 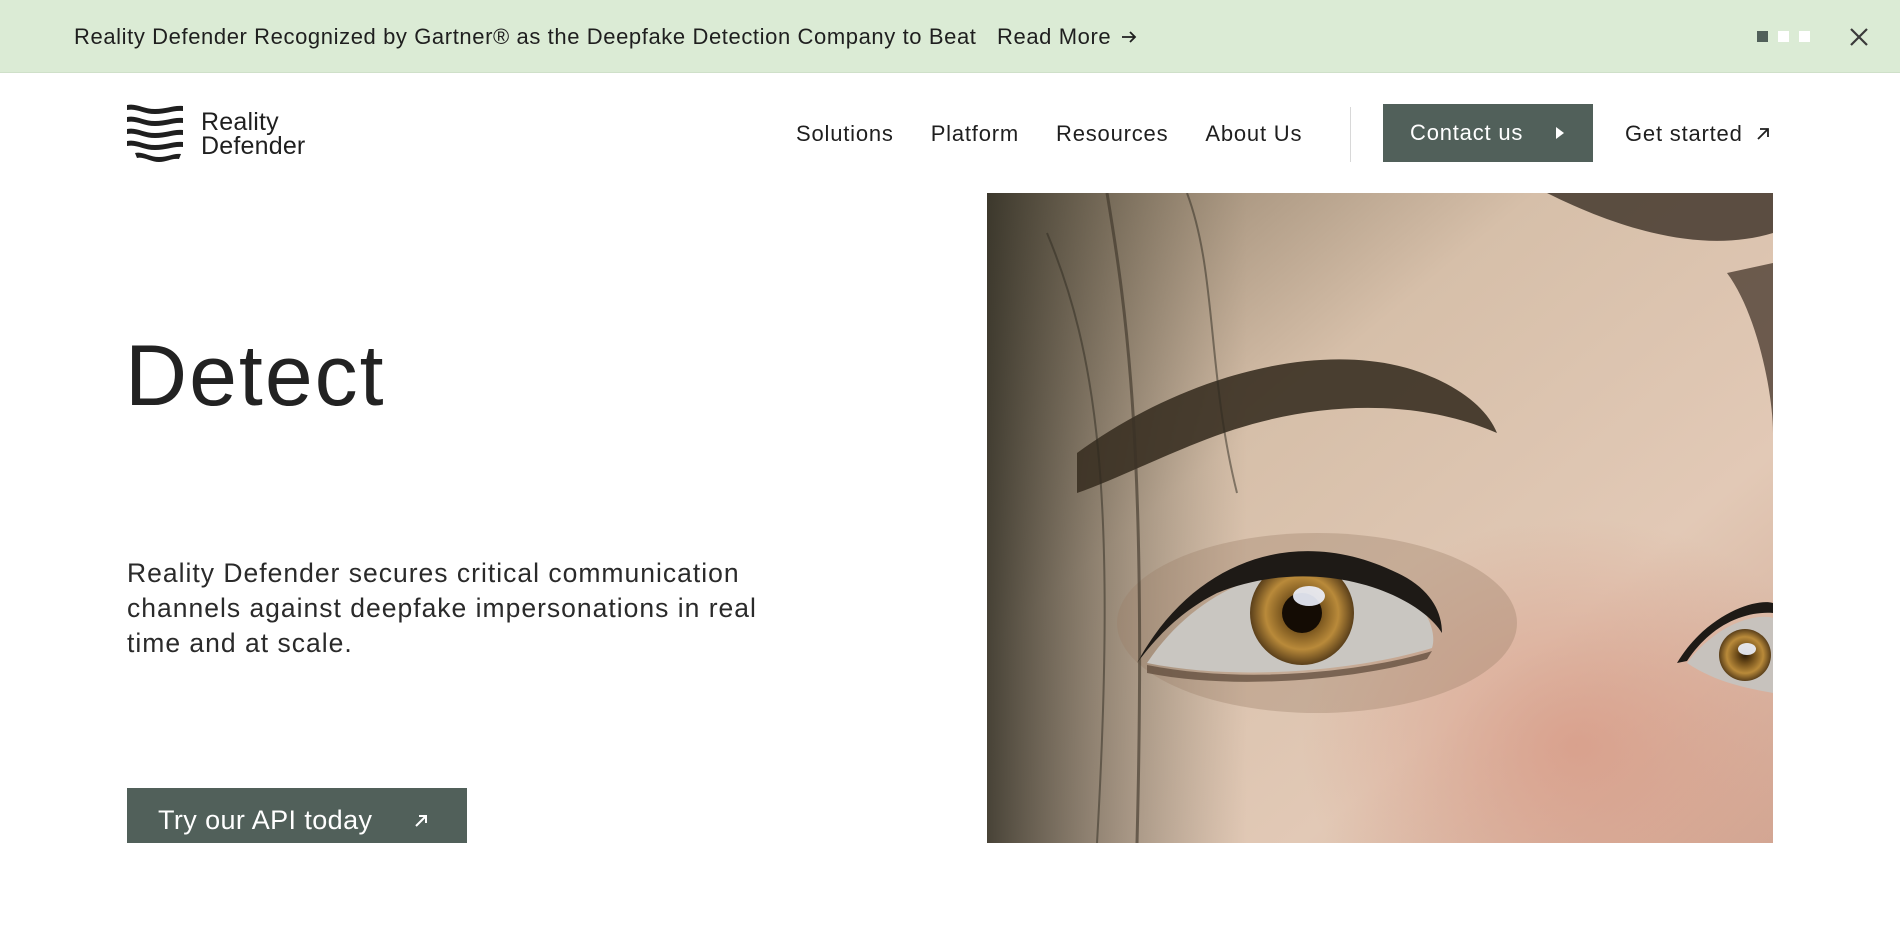 What do you see at coordinates (1467, 132) in the screenshot?
I see `contact-us-label: Contact us` at bounding box center [1467, 132].